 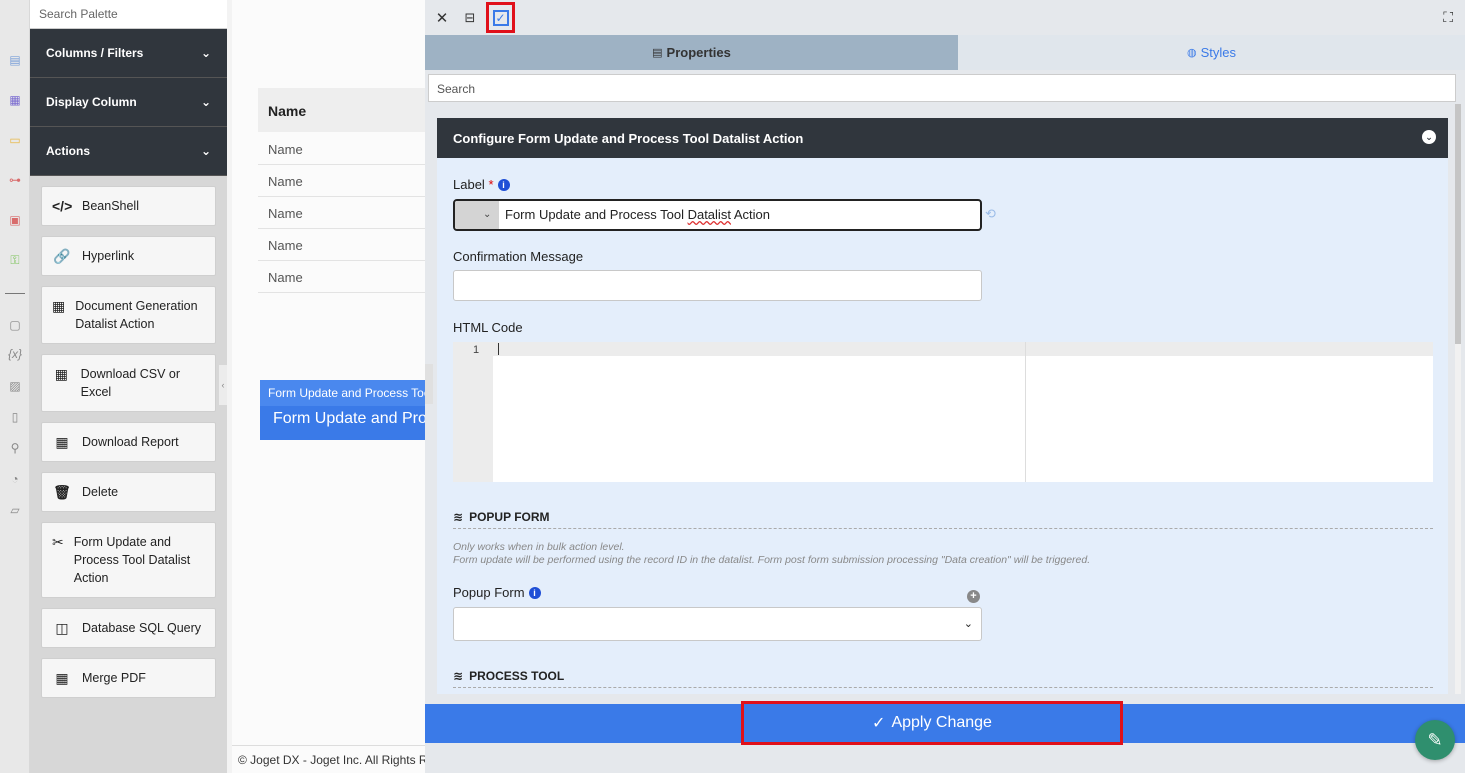 What do you see at coordinates (15, 180) in the screenshot?
I see `process-icon: ⊶` at bounding box center [15, 180].